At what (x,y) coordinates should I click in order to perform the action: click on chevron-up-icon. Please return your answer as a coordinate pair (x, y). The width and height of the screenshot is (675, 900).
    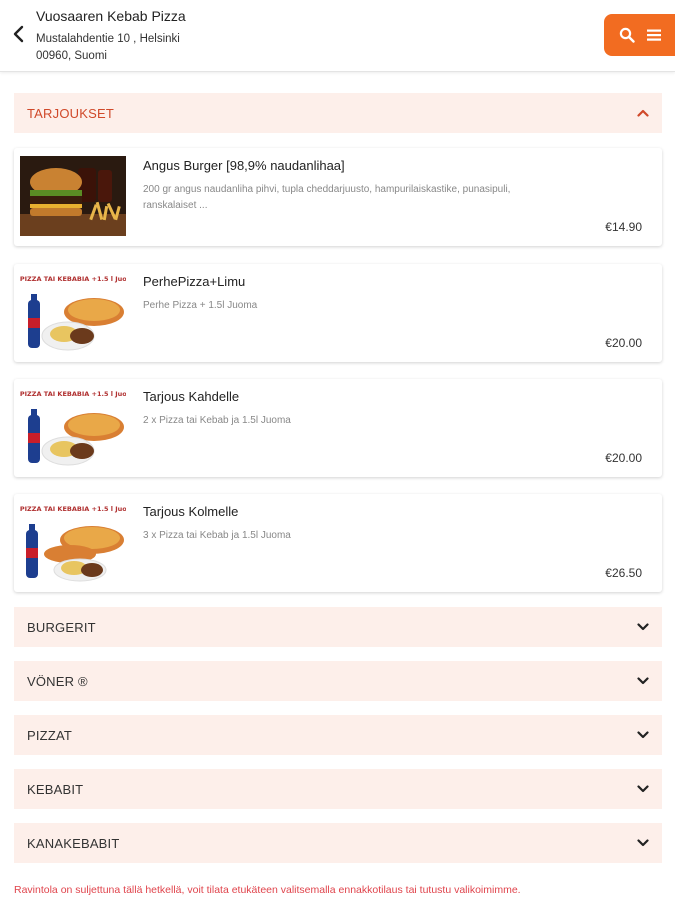
    Looking at the image, I should click on (643, 113).